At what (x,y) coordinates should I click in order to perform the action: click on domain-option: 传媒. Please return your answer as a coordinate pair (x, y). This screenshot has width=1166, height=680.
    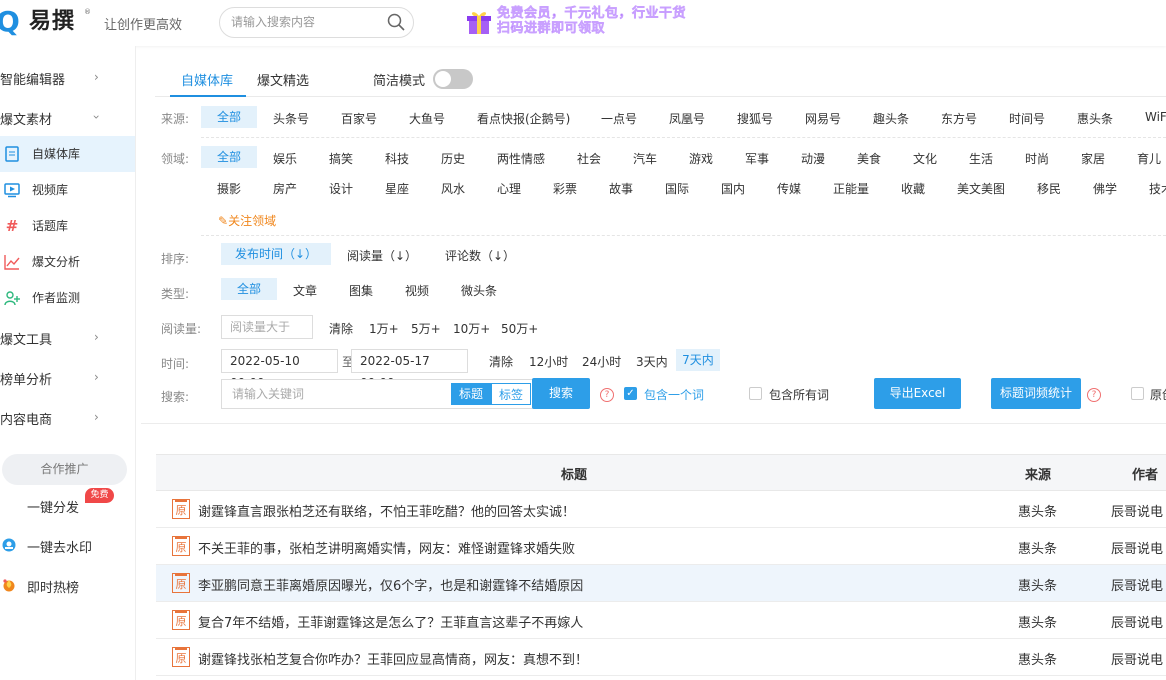
    Looking at the image, I should click on (789, 188).